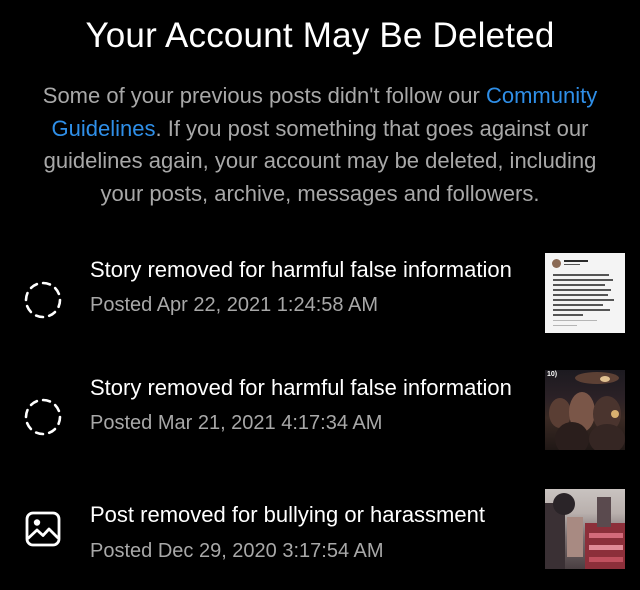 The image size is (640, 590). I want to click on item-date: Posted Mar 21, 2021 4:17:34 AM, so click(236, 423).